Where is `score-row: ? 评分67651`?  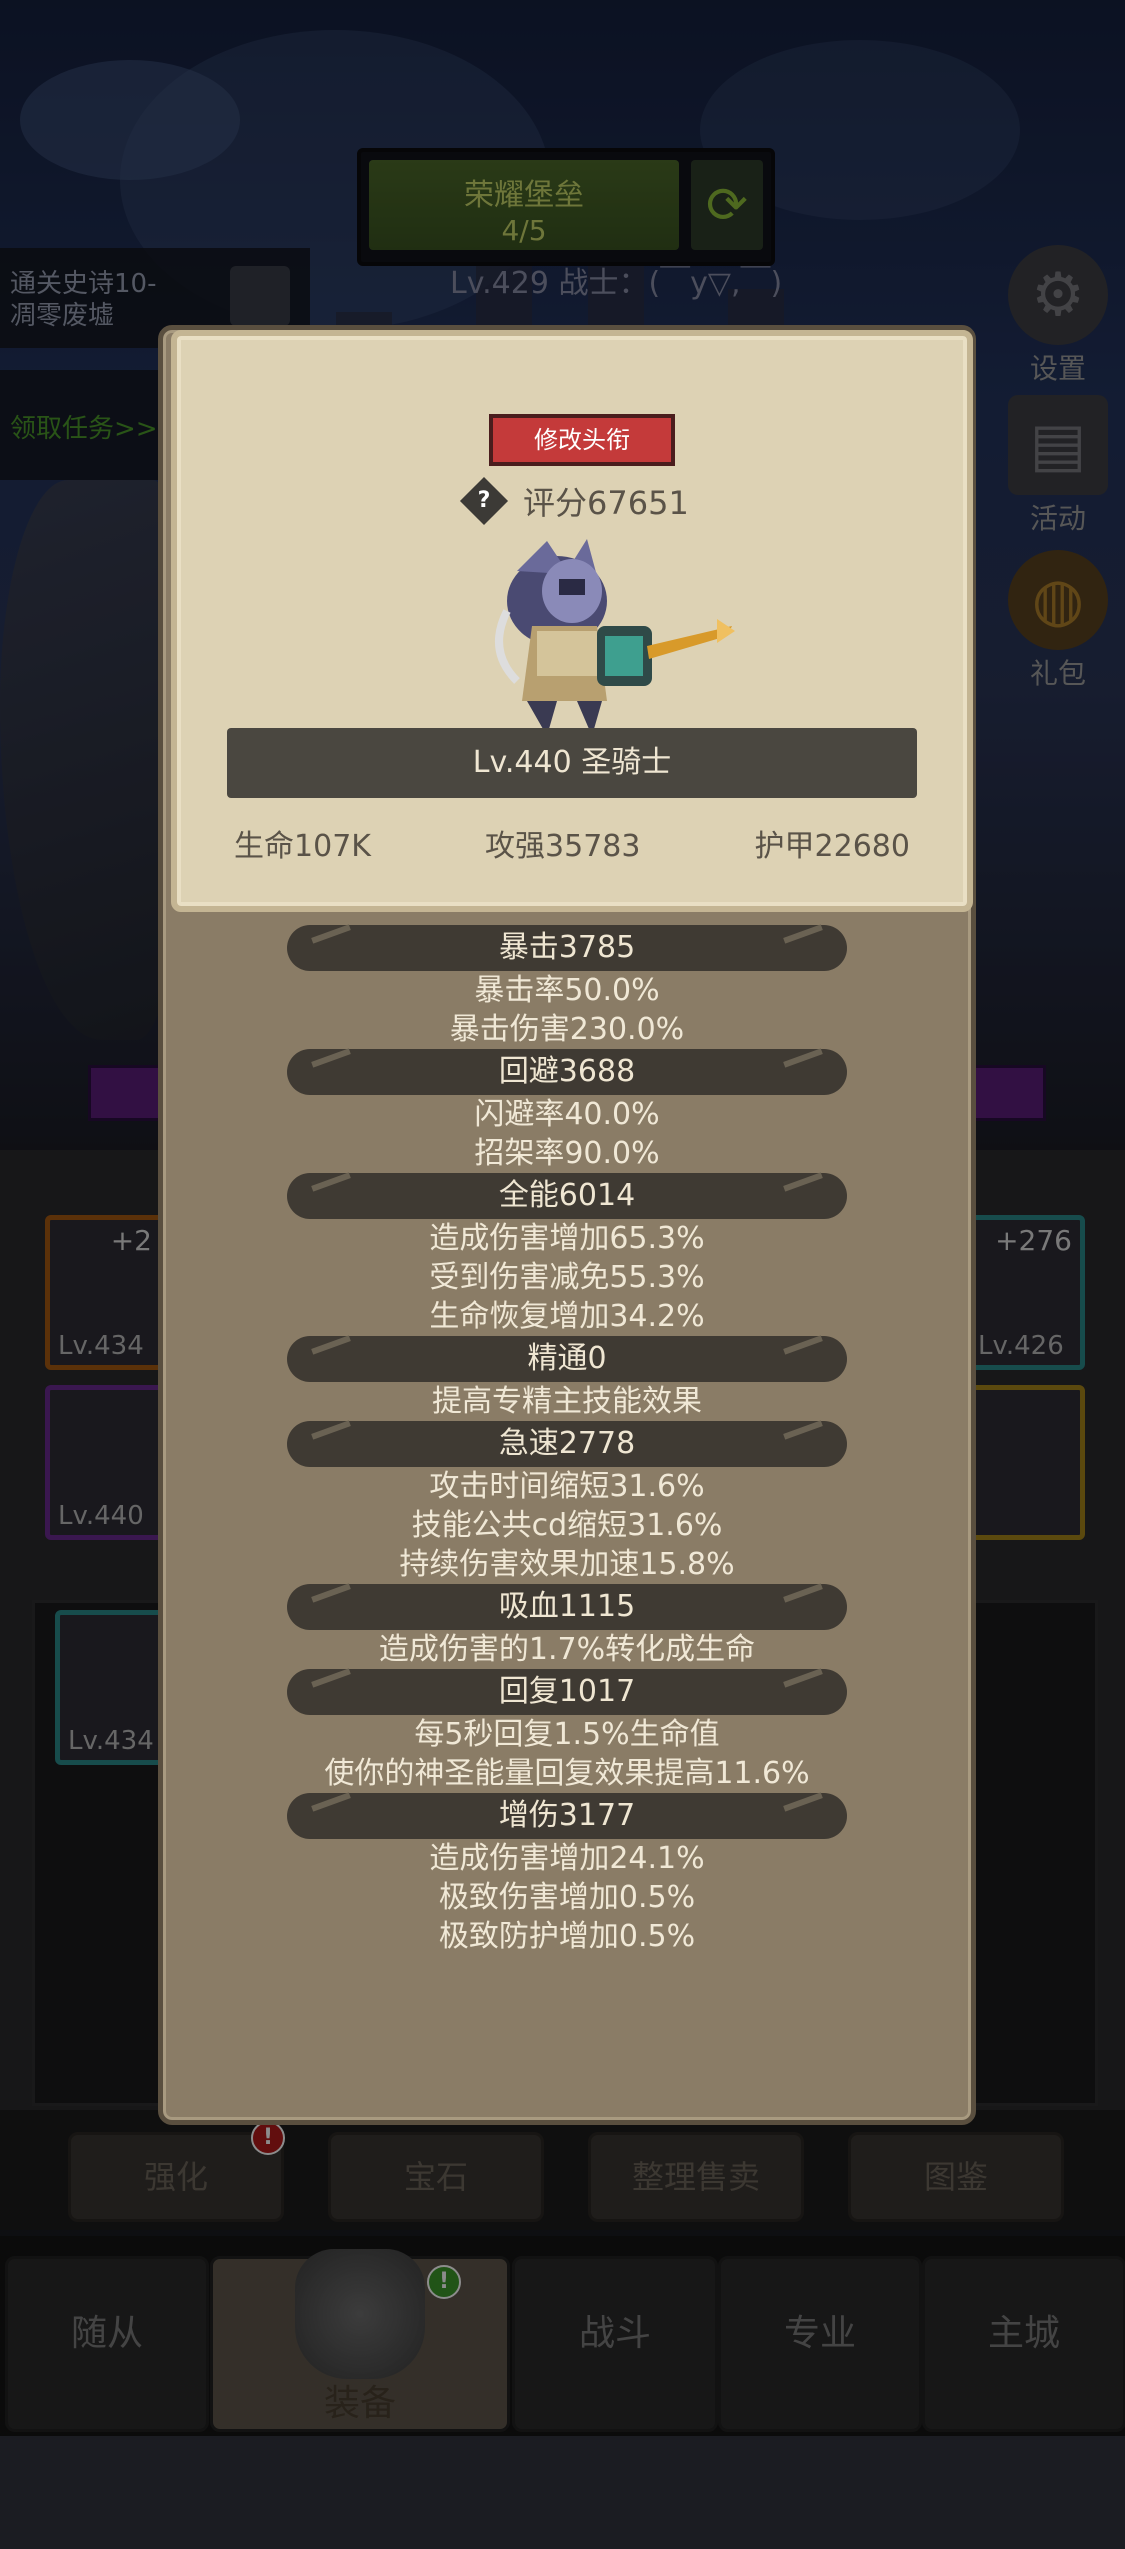 score-row: ? 评分67651 is located at coordinates (574, 501).